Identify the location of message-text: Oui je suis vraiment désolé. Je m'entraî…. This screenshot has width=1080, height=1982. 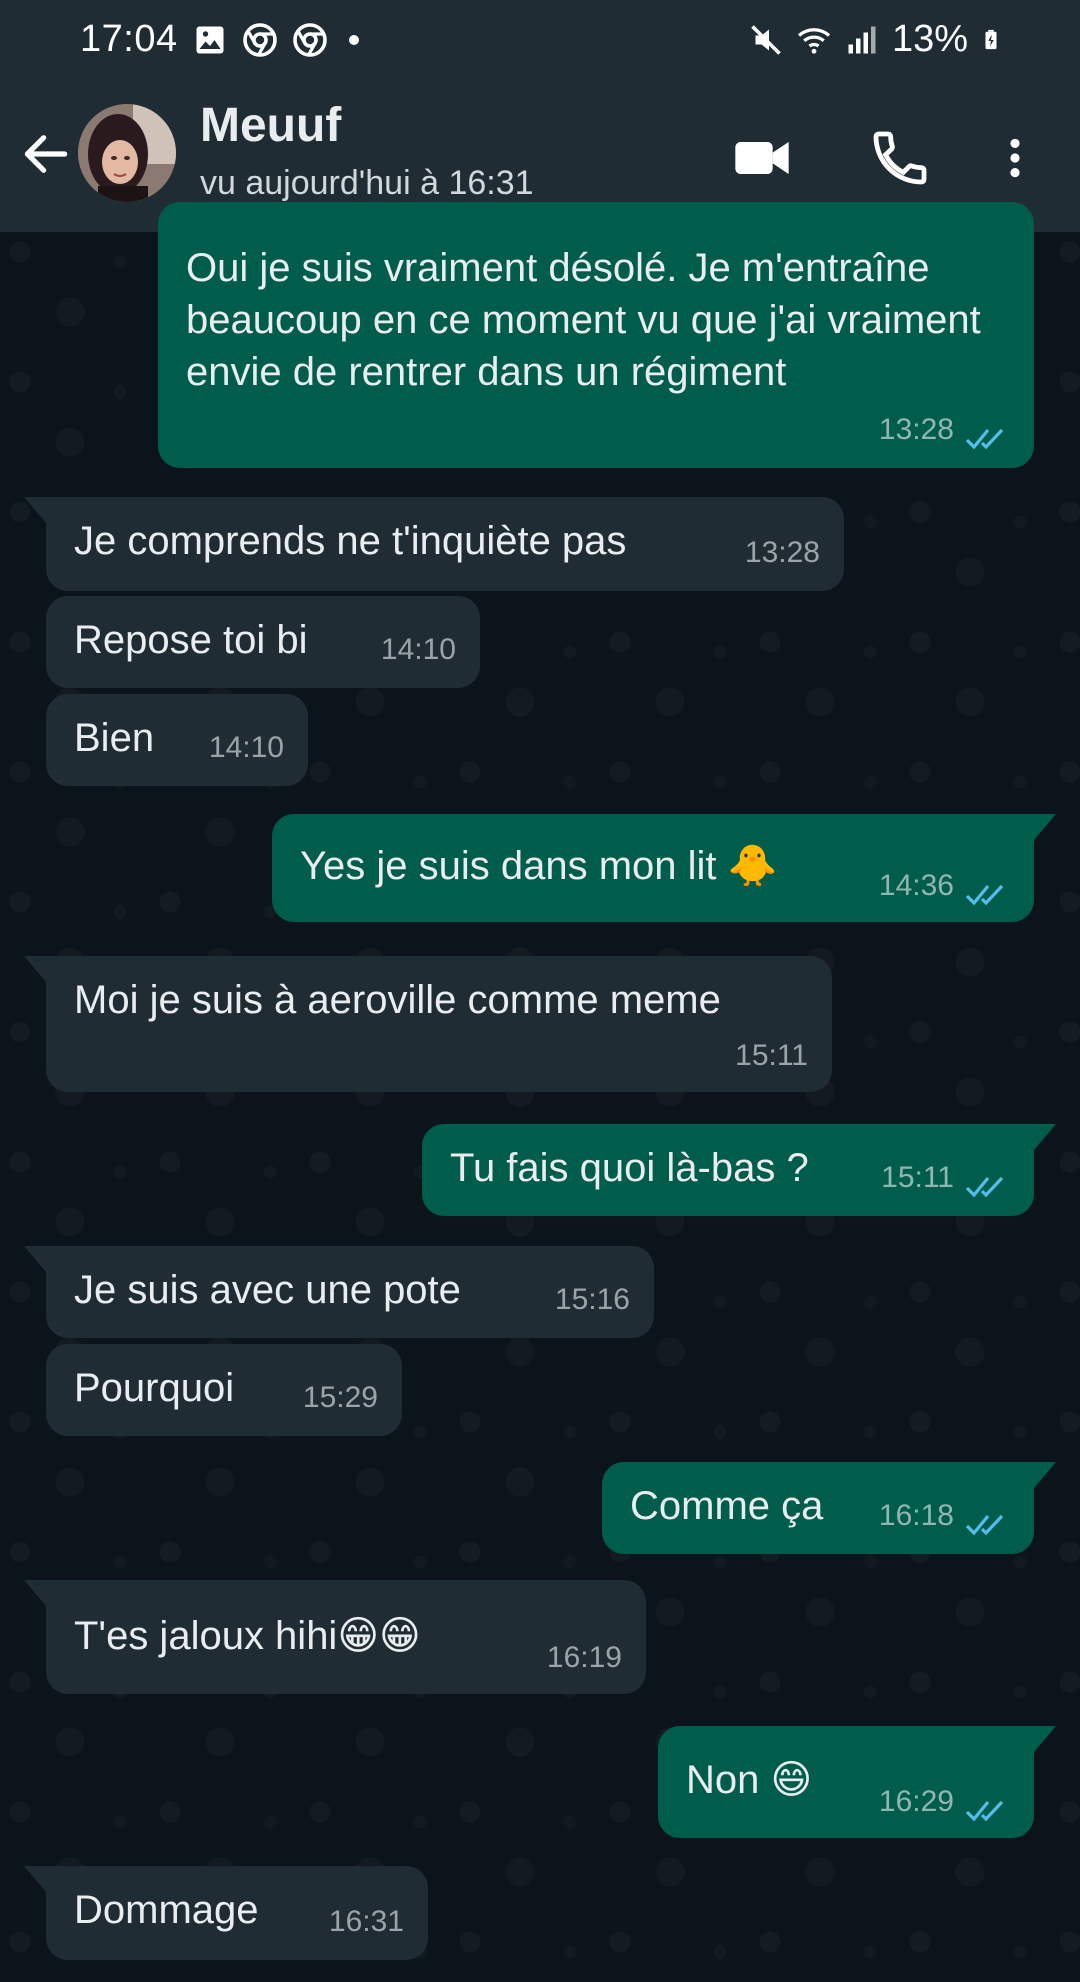
(583, 320).